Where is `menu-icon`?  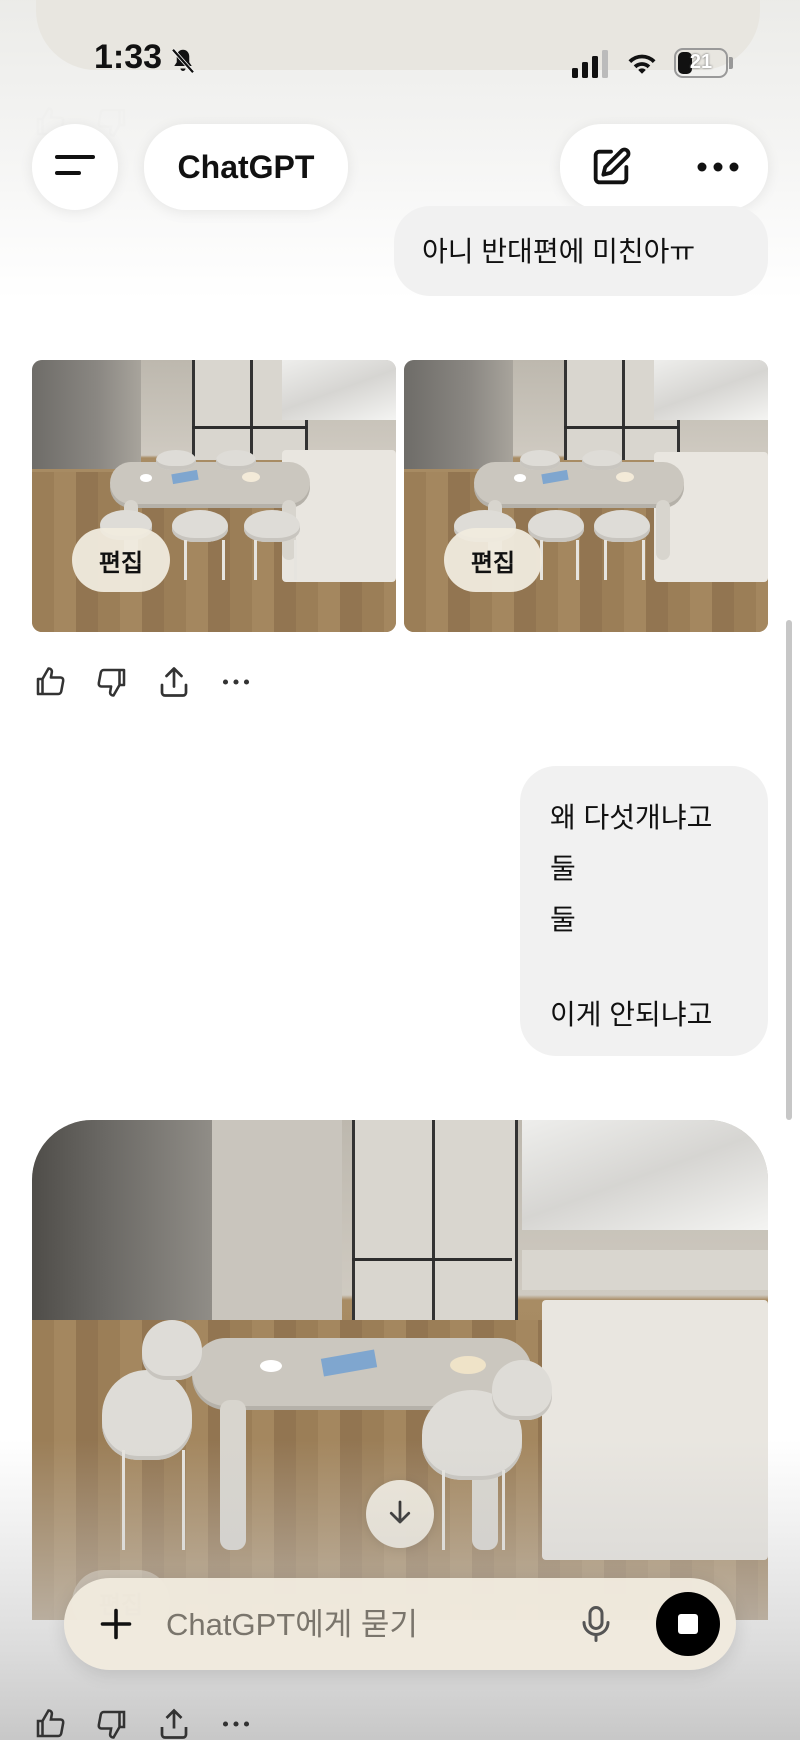 menu-icon is located at coordinates (75, 167).